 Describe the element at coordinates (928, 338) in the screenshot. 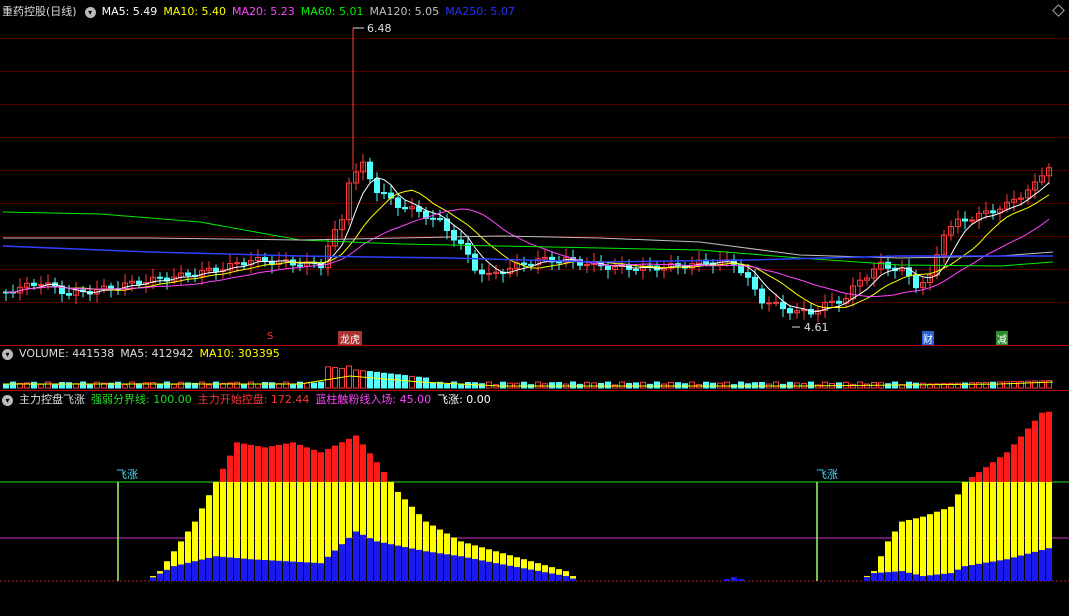

I see `event-marker-cai: 财` at that location.